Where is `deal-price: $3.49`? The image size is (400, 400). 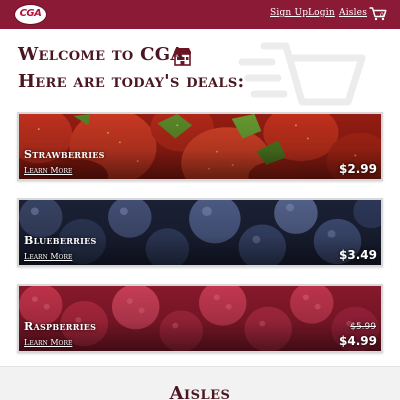
deal-price: $3.49 is located at coordinates (358, 255).